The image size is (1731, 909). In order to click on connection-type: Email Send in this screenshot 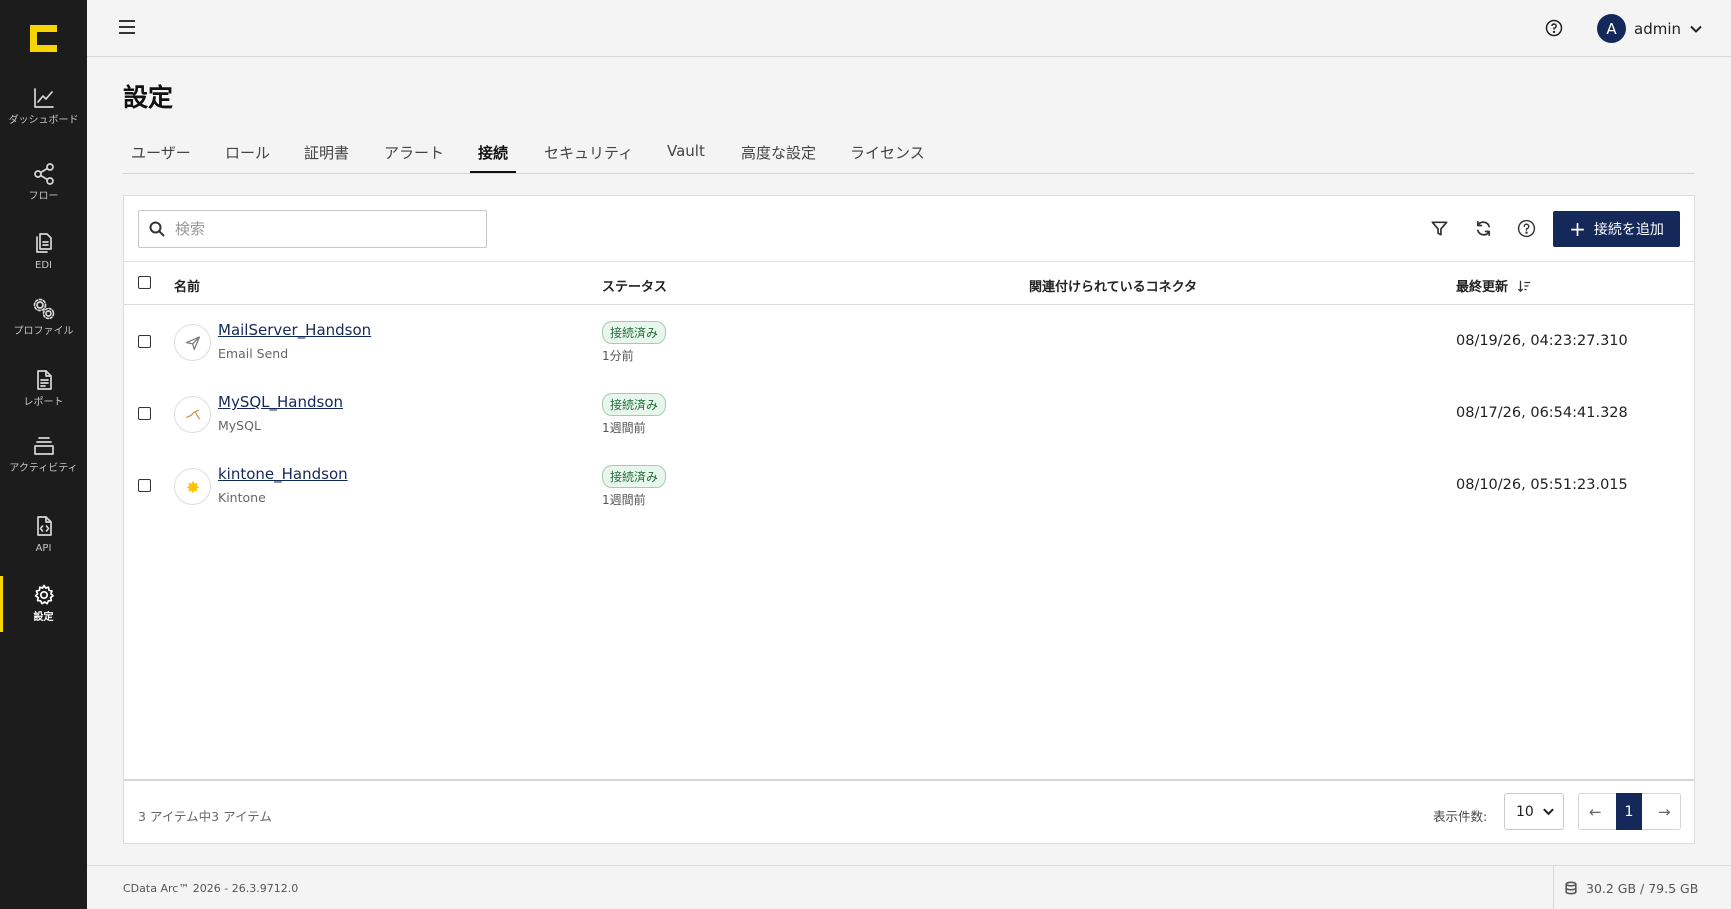, I will do `click(253, 353)`.